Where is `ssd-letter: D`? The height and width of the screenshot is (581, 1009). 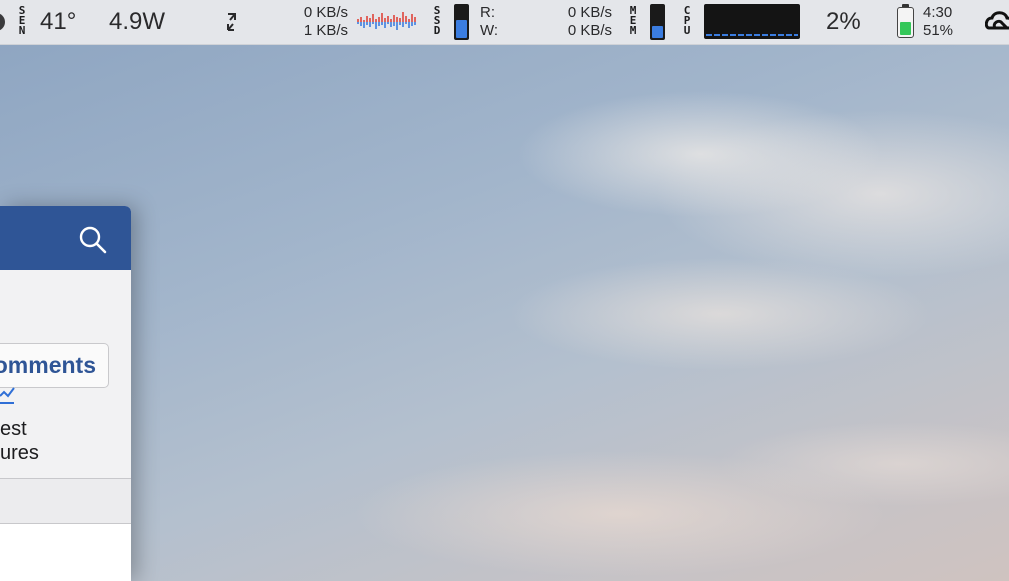
ssd-letter: D is located at coordinates (437, 30).